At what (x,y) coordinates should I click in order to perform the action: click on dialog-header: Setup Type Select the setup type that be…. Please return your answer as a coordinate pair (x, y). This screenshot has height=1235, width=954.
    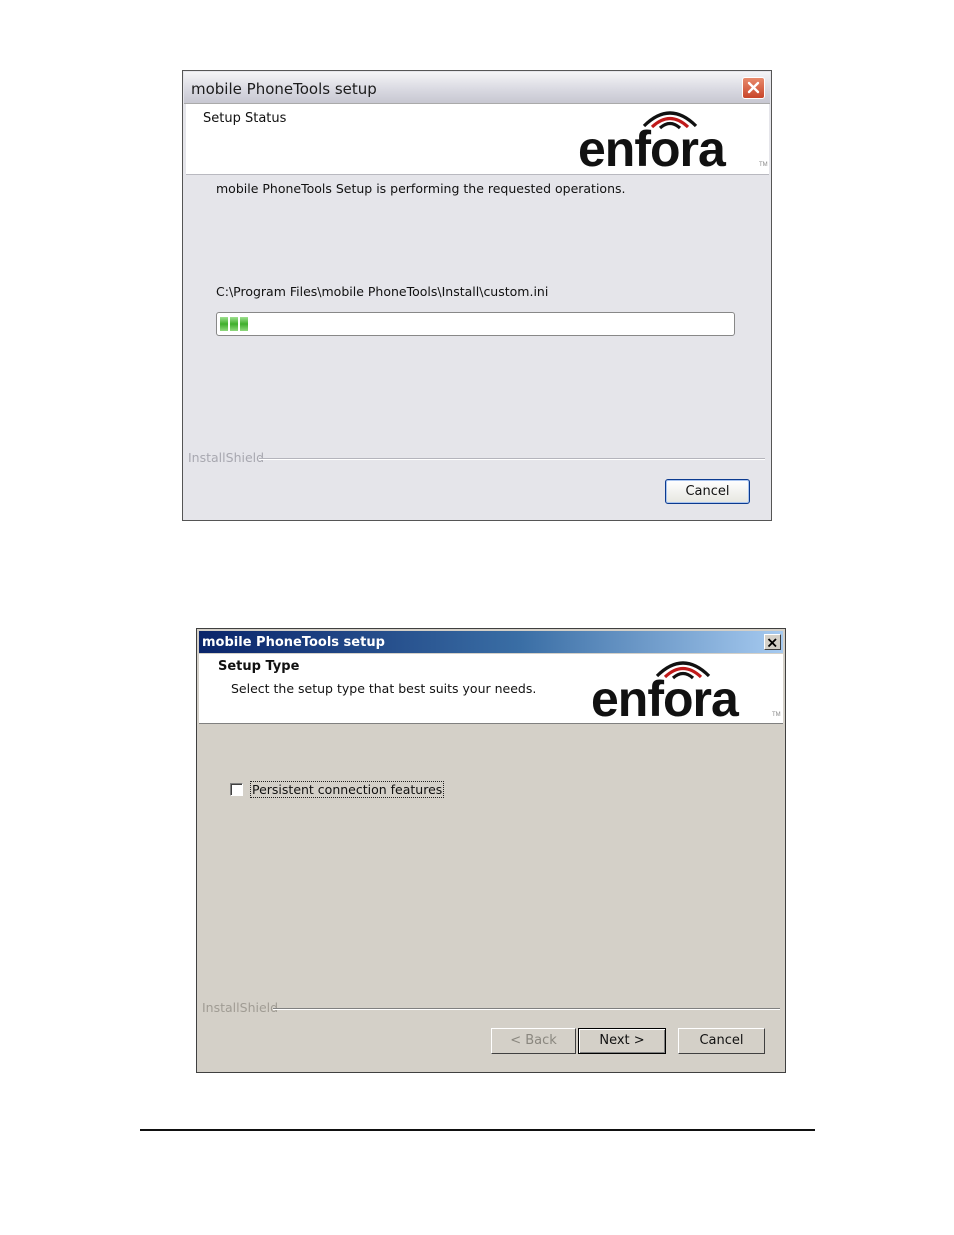
    Looking at the image, I should click on (491, 689).